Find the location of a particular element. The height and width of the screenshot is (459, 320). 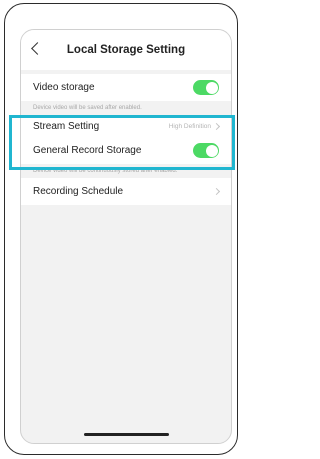

video-storage-toggle is located at coordinates (206, 87).